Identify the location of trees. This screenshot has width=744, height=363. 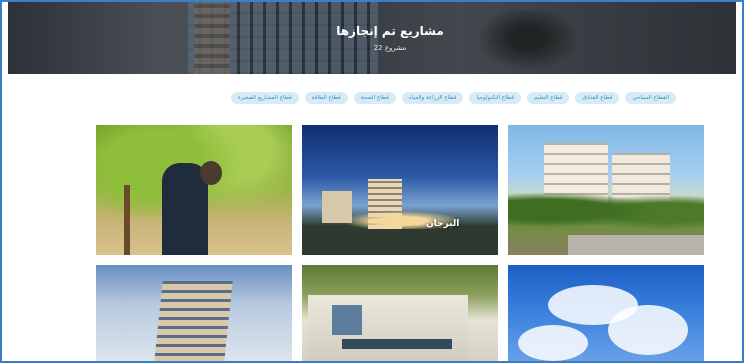
(606, 210).